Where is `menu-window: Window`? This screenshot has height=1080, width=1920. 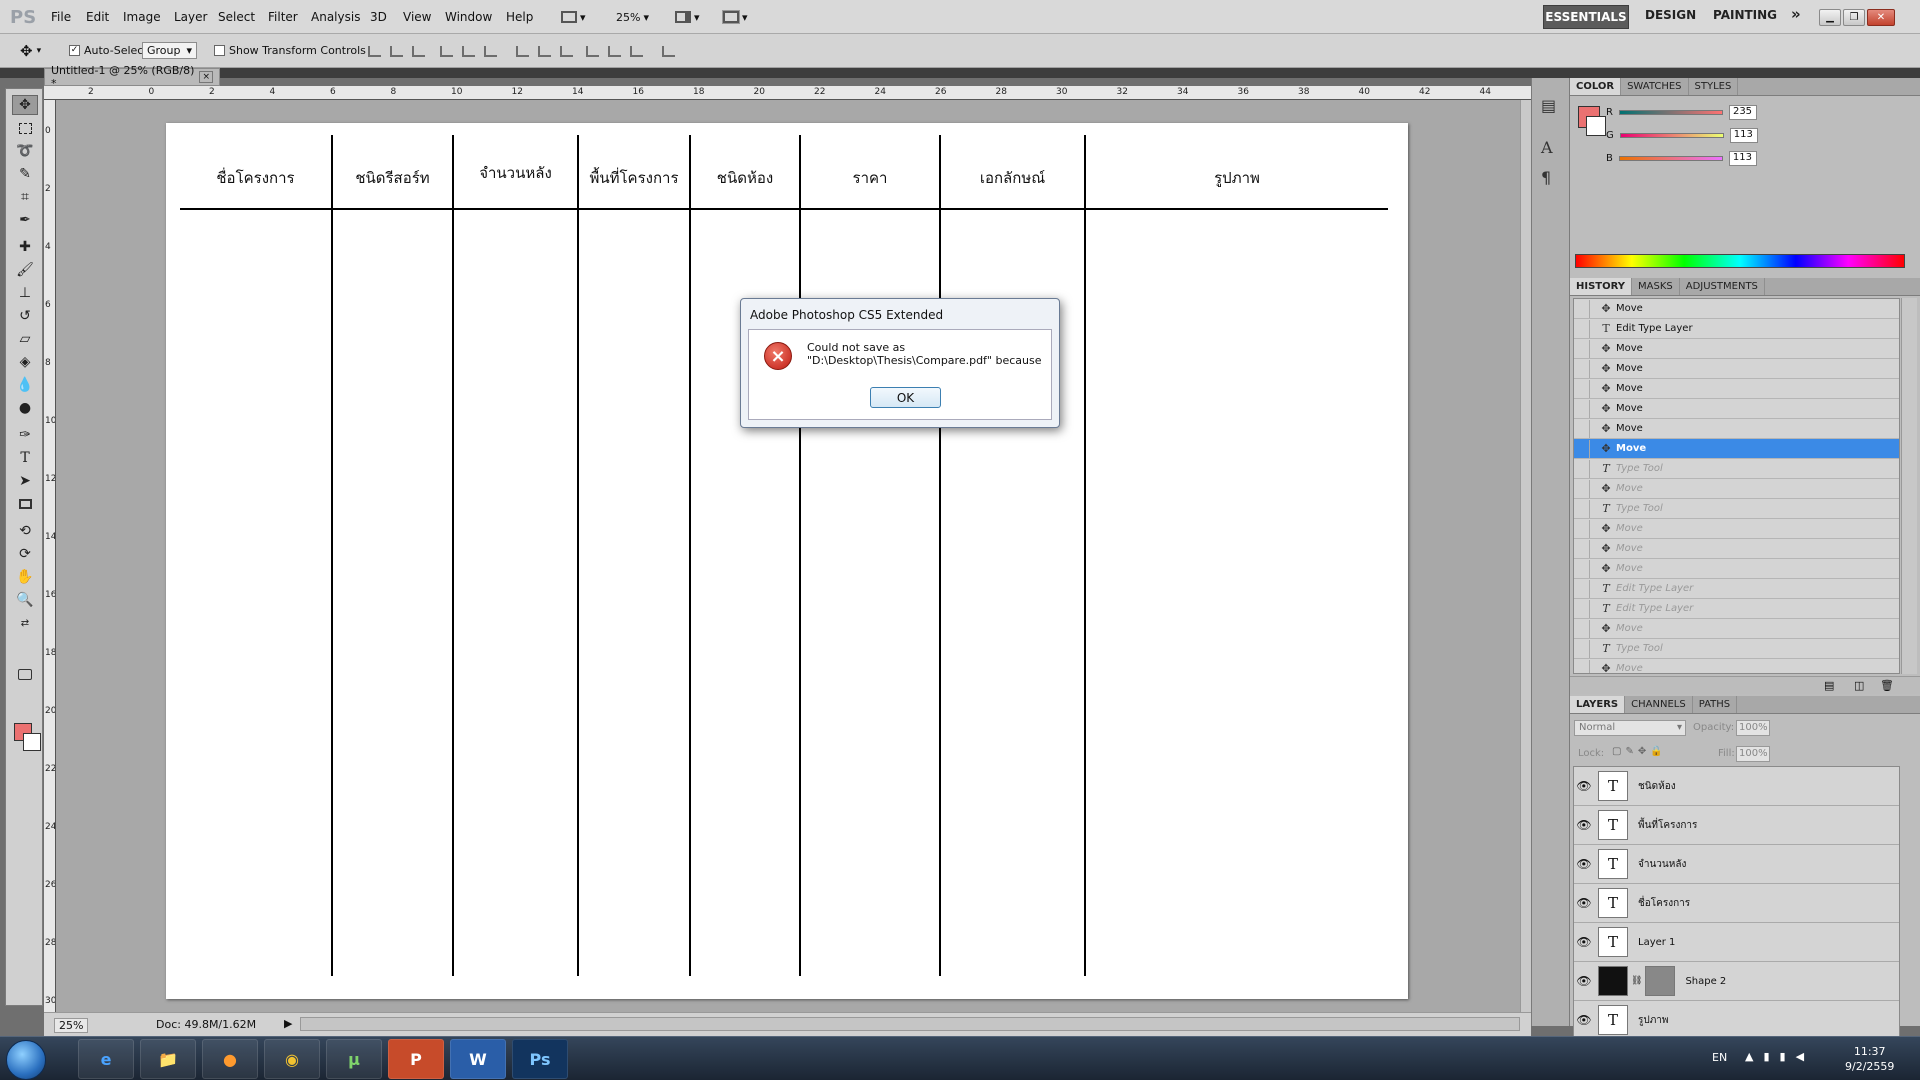 menu-window: Window is located at coordinates (468, 17).